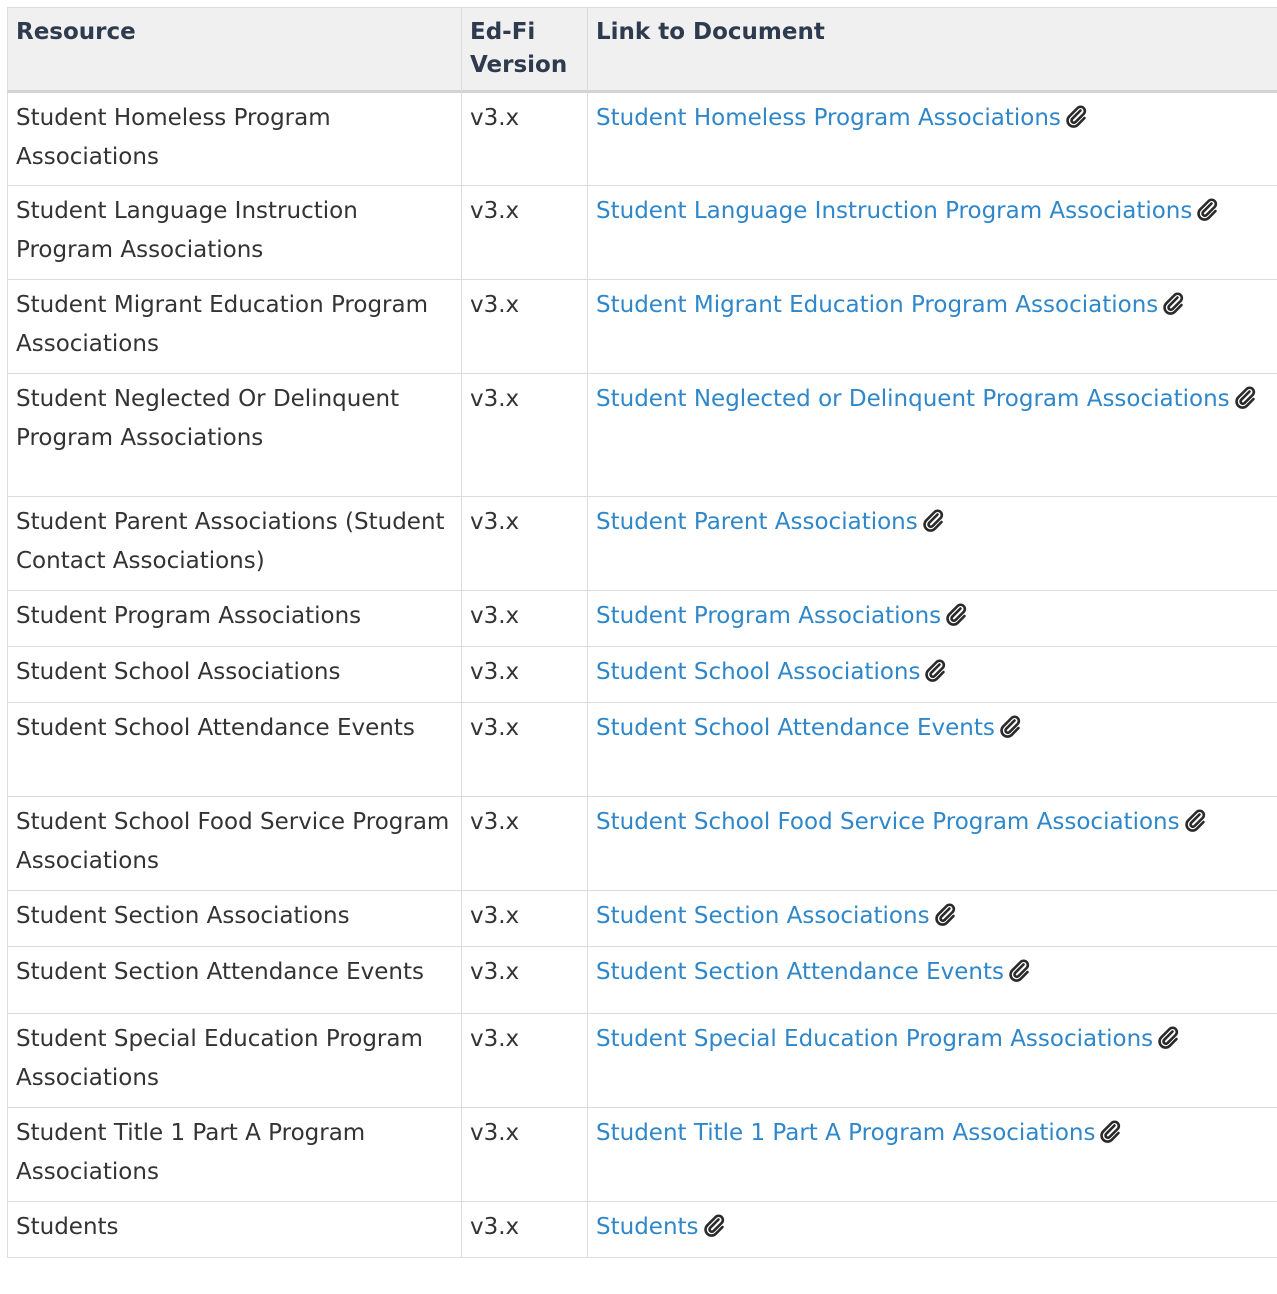 The width and height of the screenshot is (1277, 1294). What do you see at coordinates (932, 1229) in the screenshot?
I see `link-cell: Students` at bounding box center [932, 1229].